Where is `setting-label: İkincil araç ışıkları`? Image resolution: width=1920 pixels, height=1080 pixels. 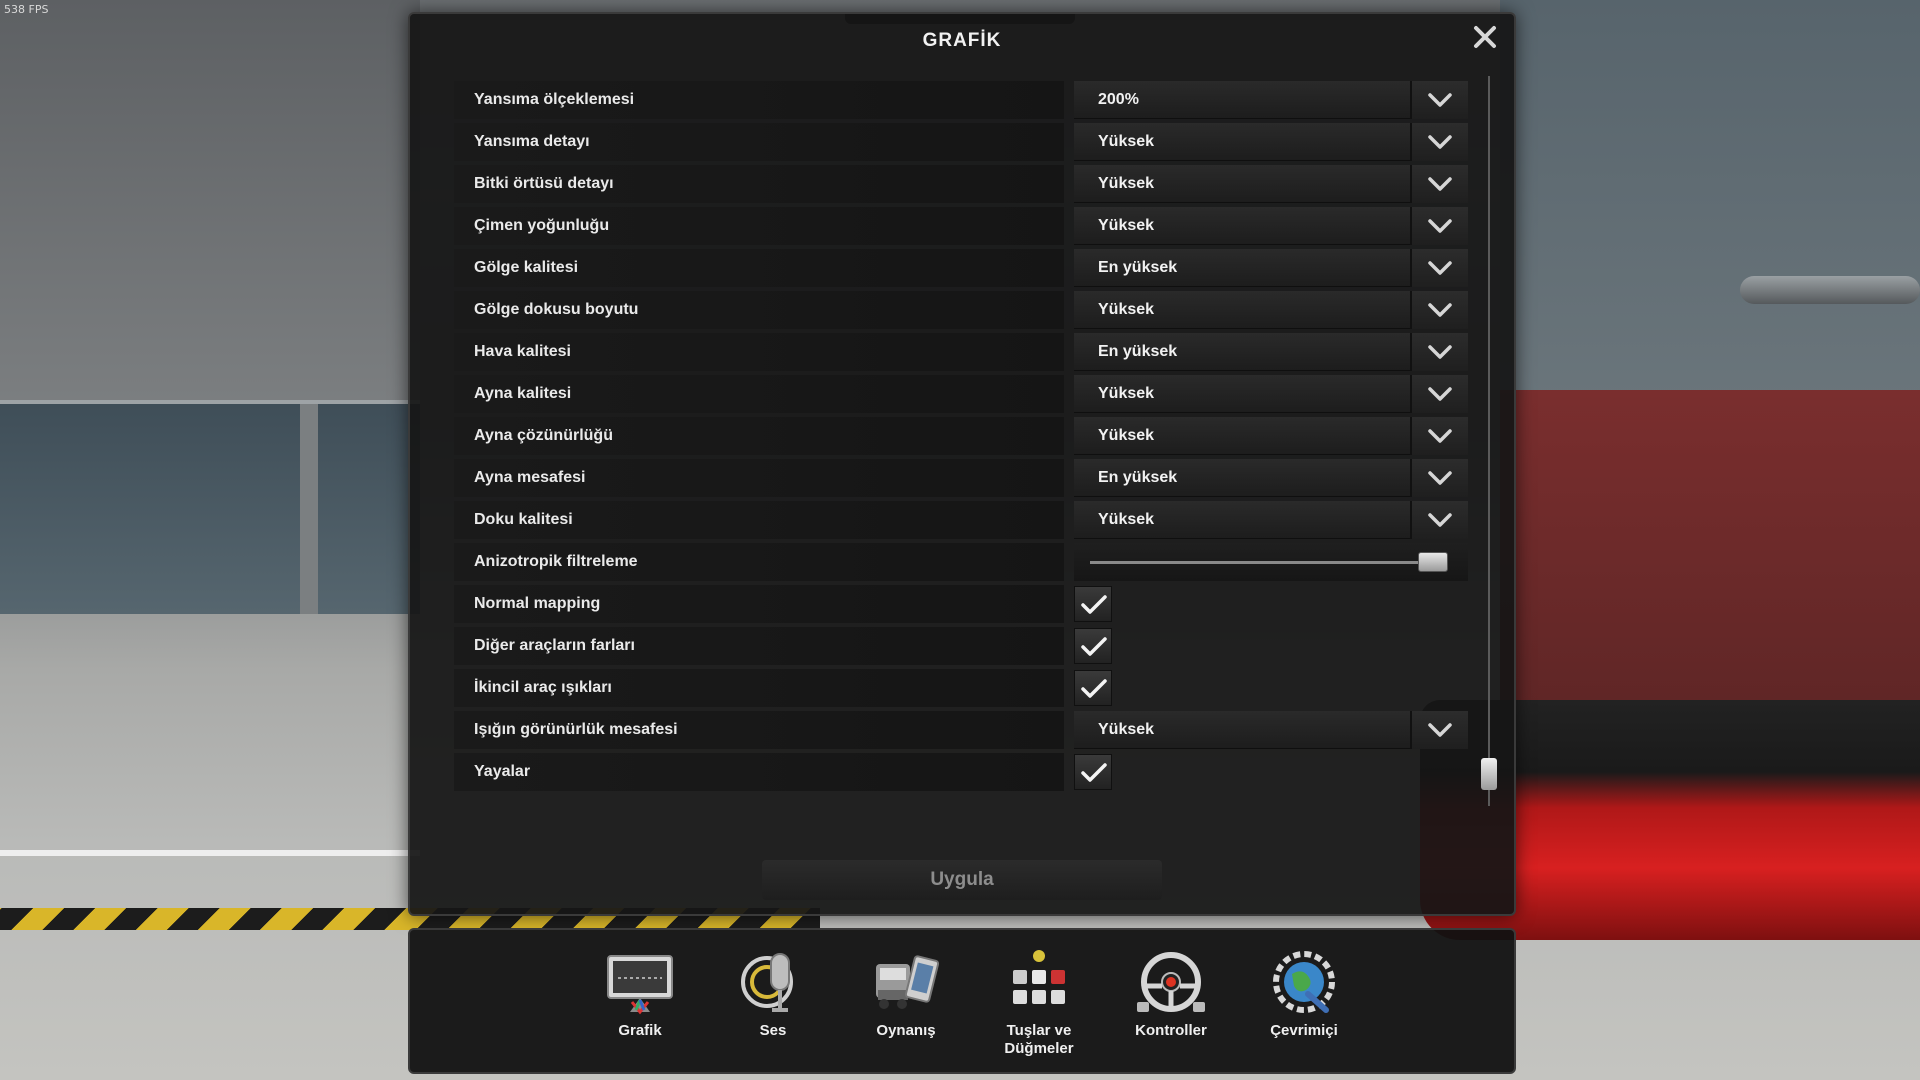 setting-label: İkincil araç ışıkları is located at coordinates (759, 688).